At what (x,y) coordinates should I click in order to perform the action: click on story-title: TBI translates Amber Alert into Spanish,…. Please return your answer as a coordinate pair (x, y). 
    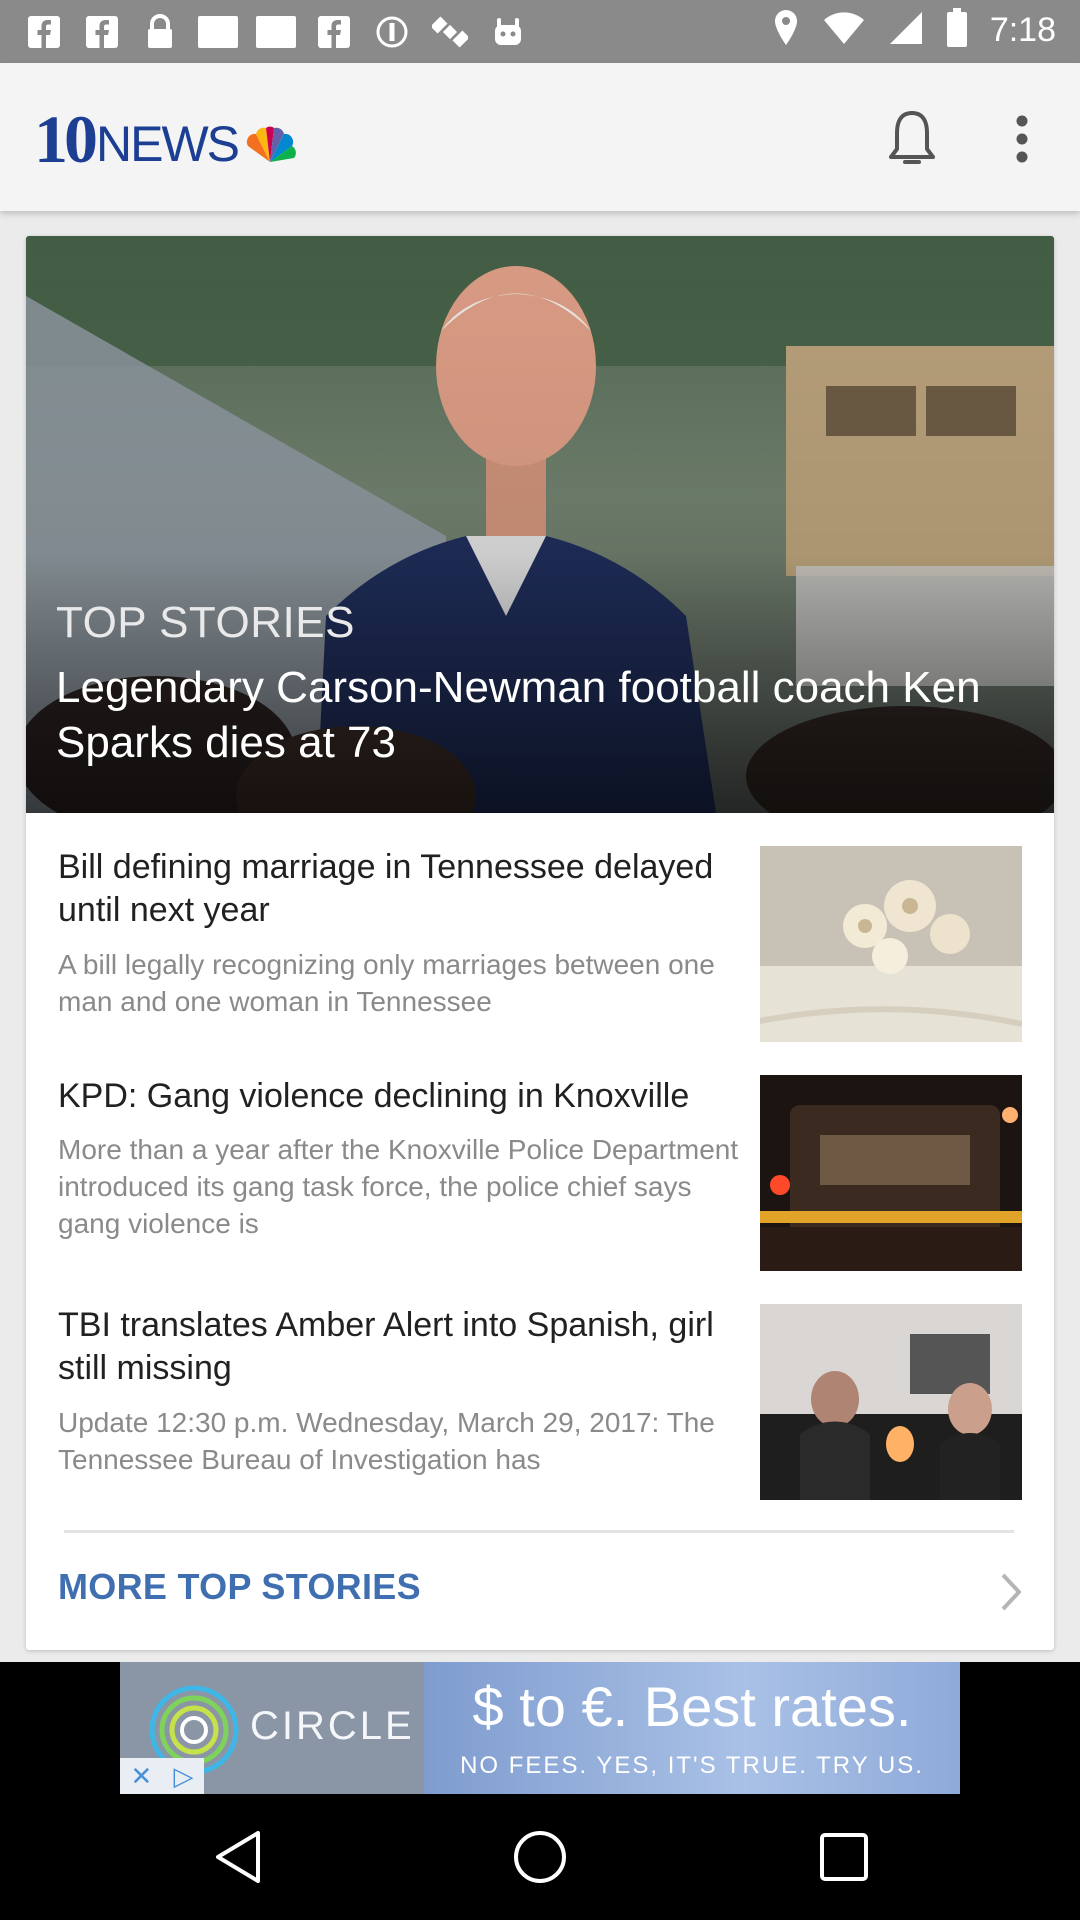
    Looking at the image, I should click on (386, 1346).